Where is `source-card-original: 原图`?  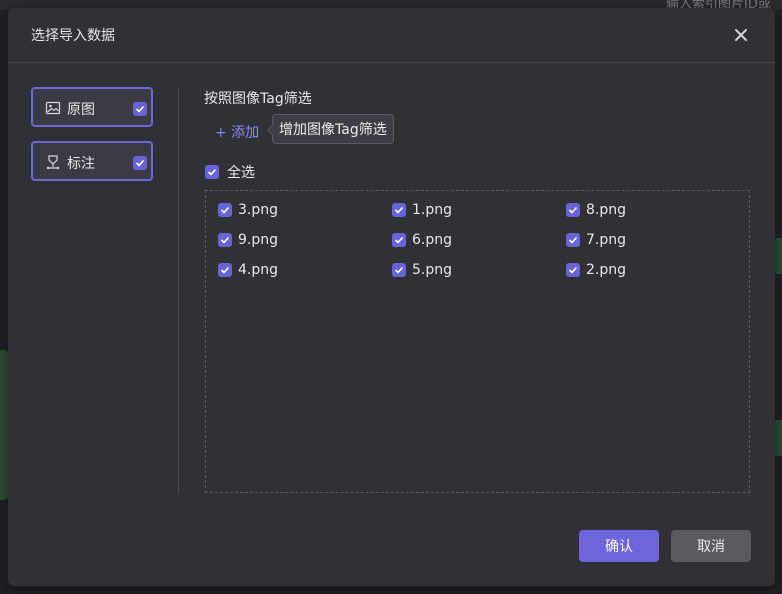 source-card-original: 原图 is located at coordinates (92, 107).